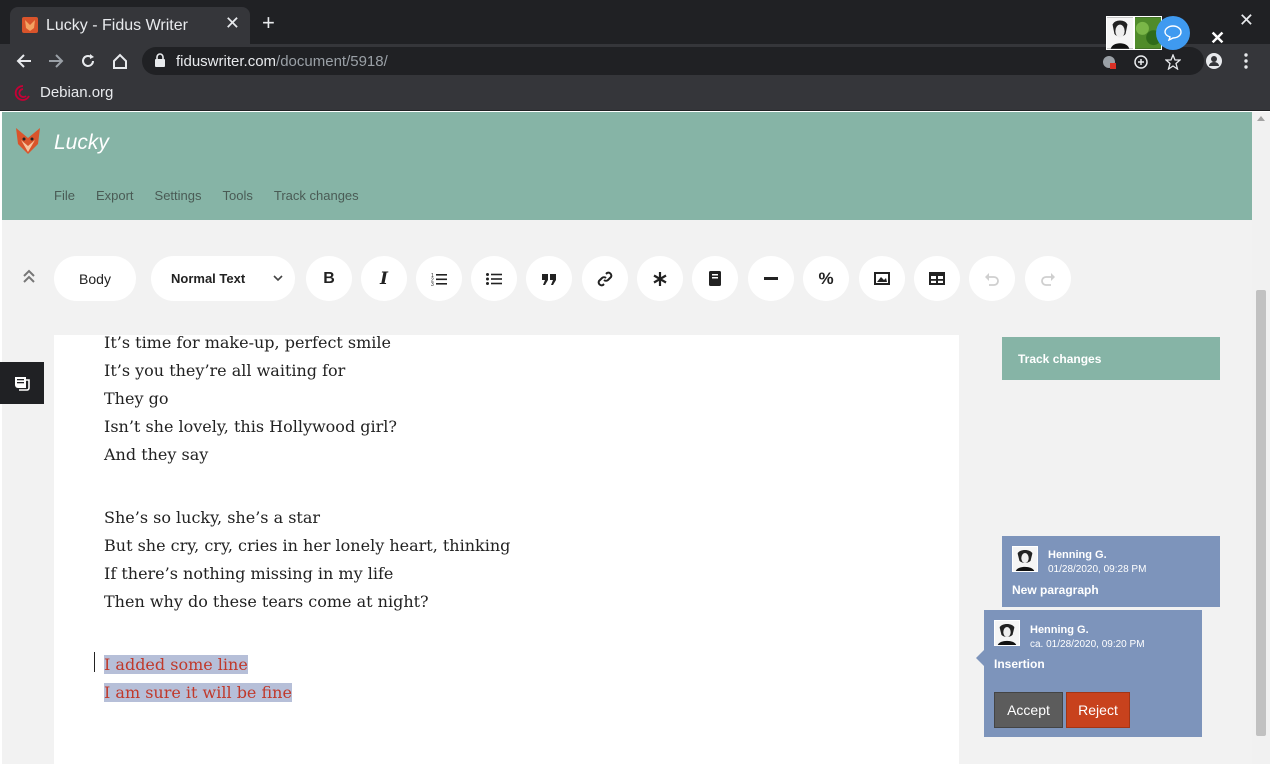  I want to click on horizontal-rule-button, so click(771, 278).